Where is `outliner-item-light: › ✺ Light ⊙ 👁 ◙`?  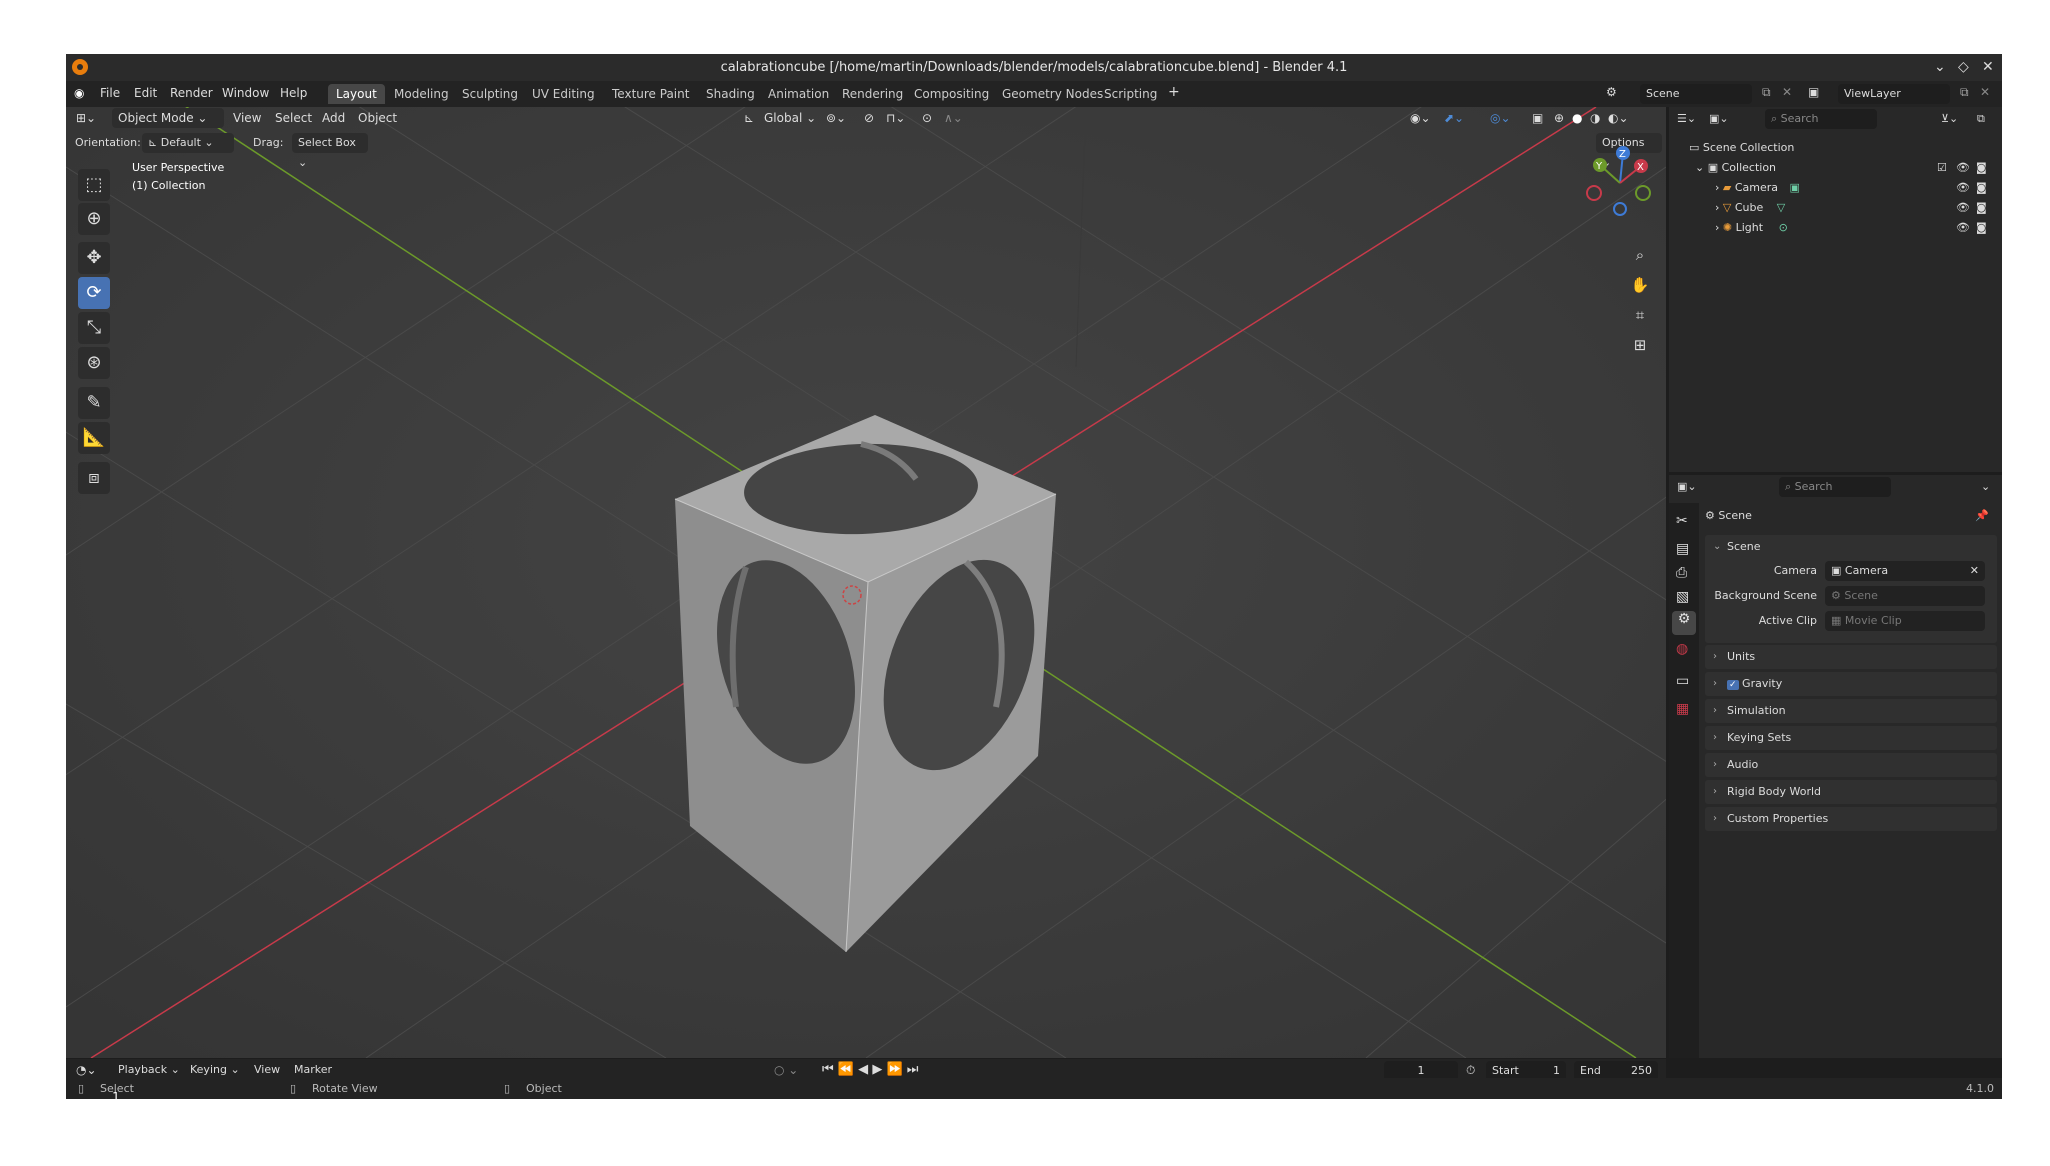
outliner-item-light: › ✺ Light ⊙ 👁 ◙ is located at coordinates (1835, 228).